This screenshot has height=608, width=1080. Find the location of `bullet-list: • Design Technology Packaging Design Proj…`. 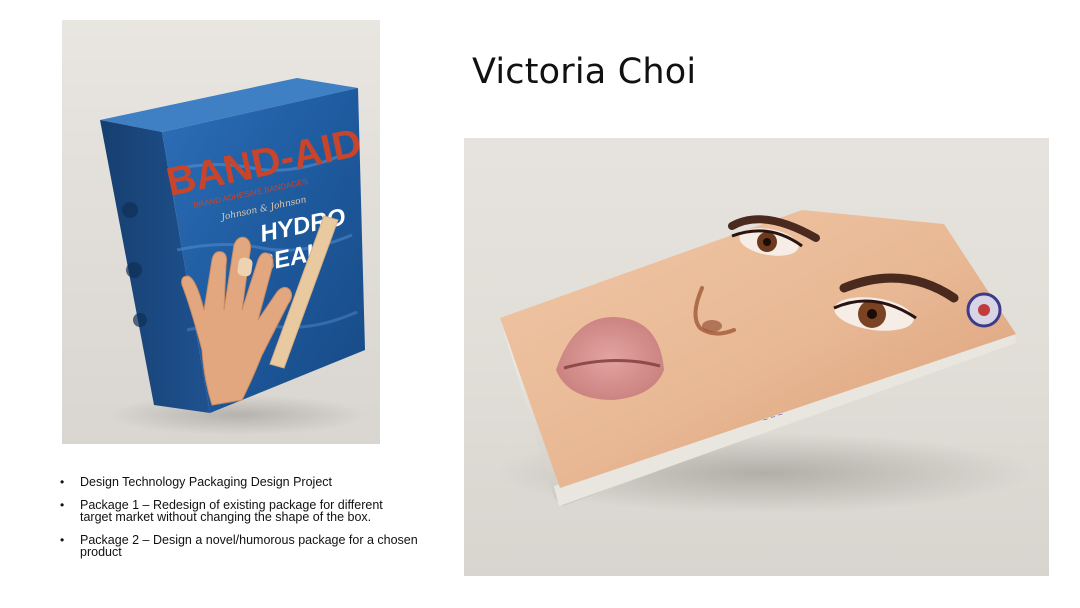

bullet-list: • Design Technology Packaging Design Proj… is located at coordinates (238, 522).